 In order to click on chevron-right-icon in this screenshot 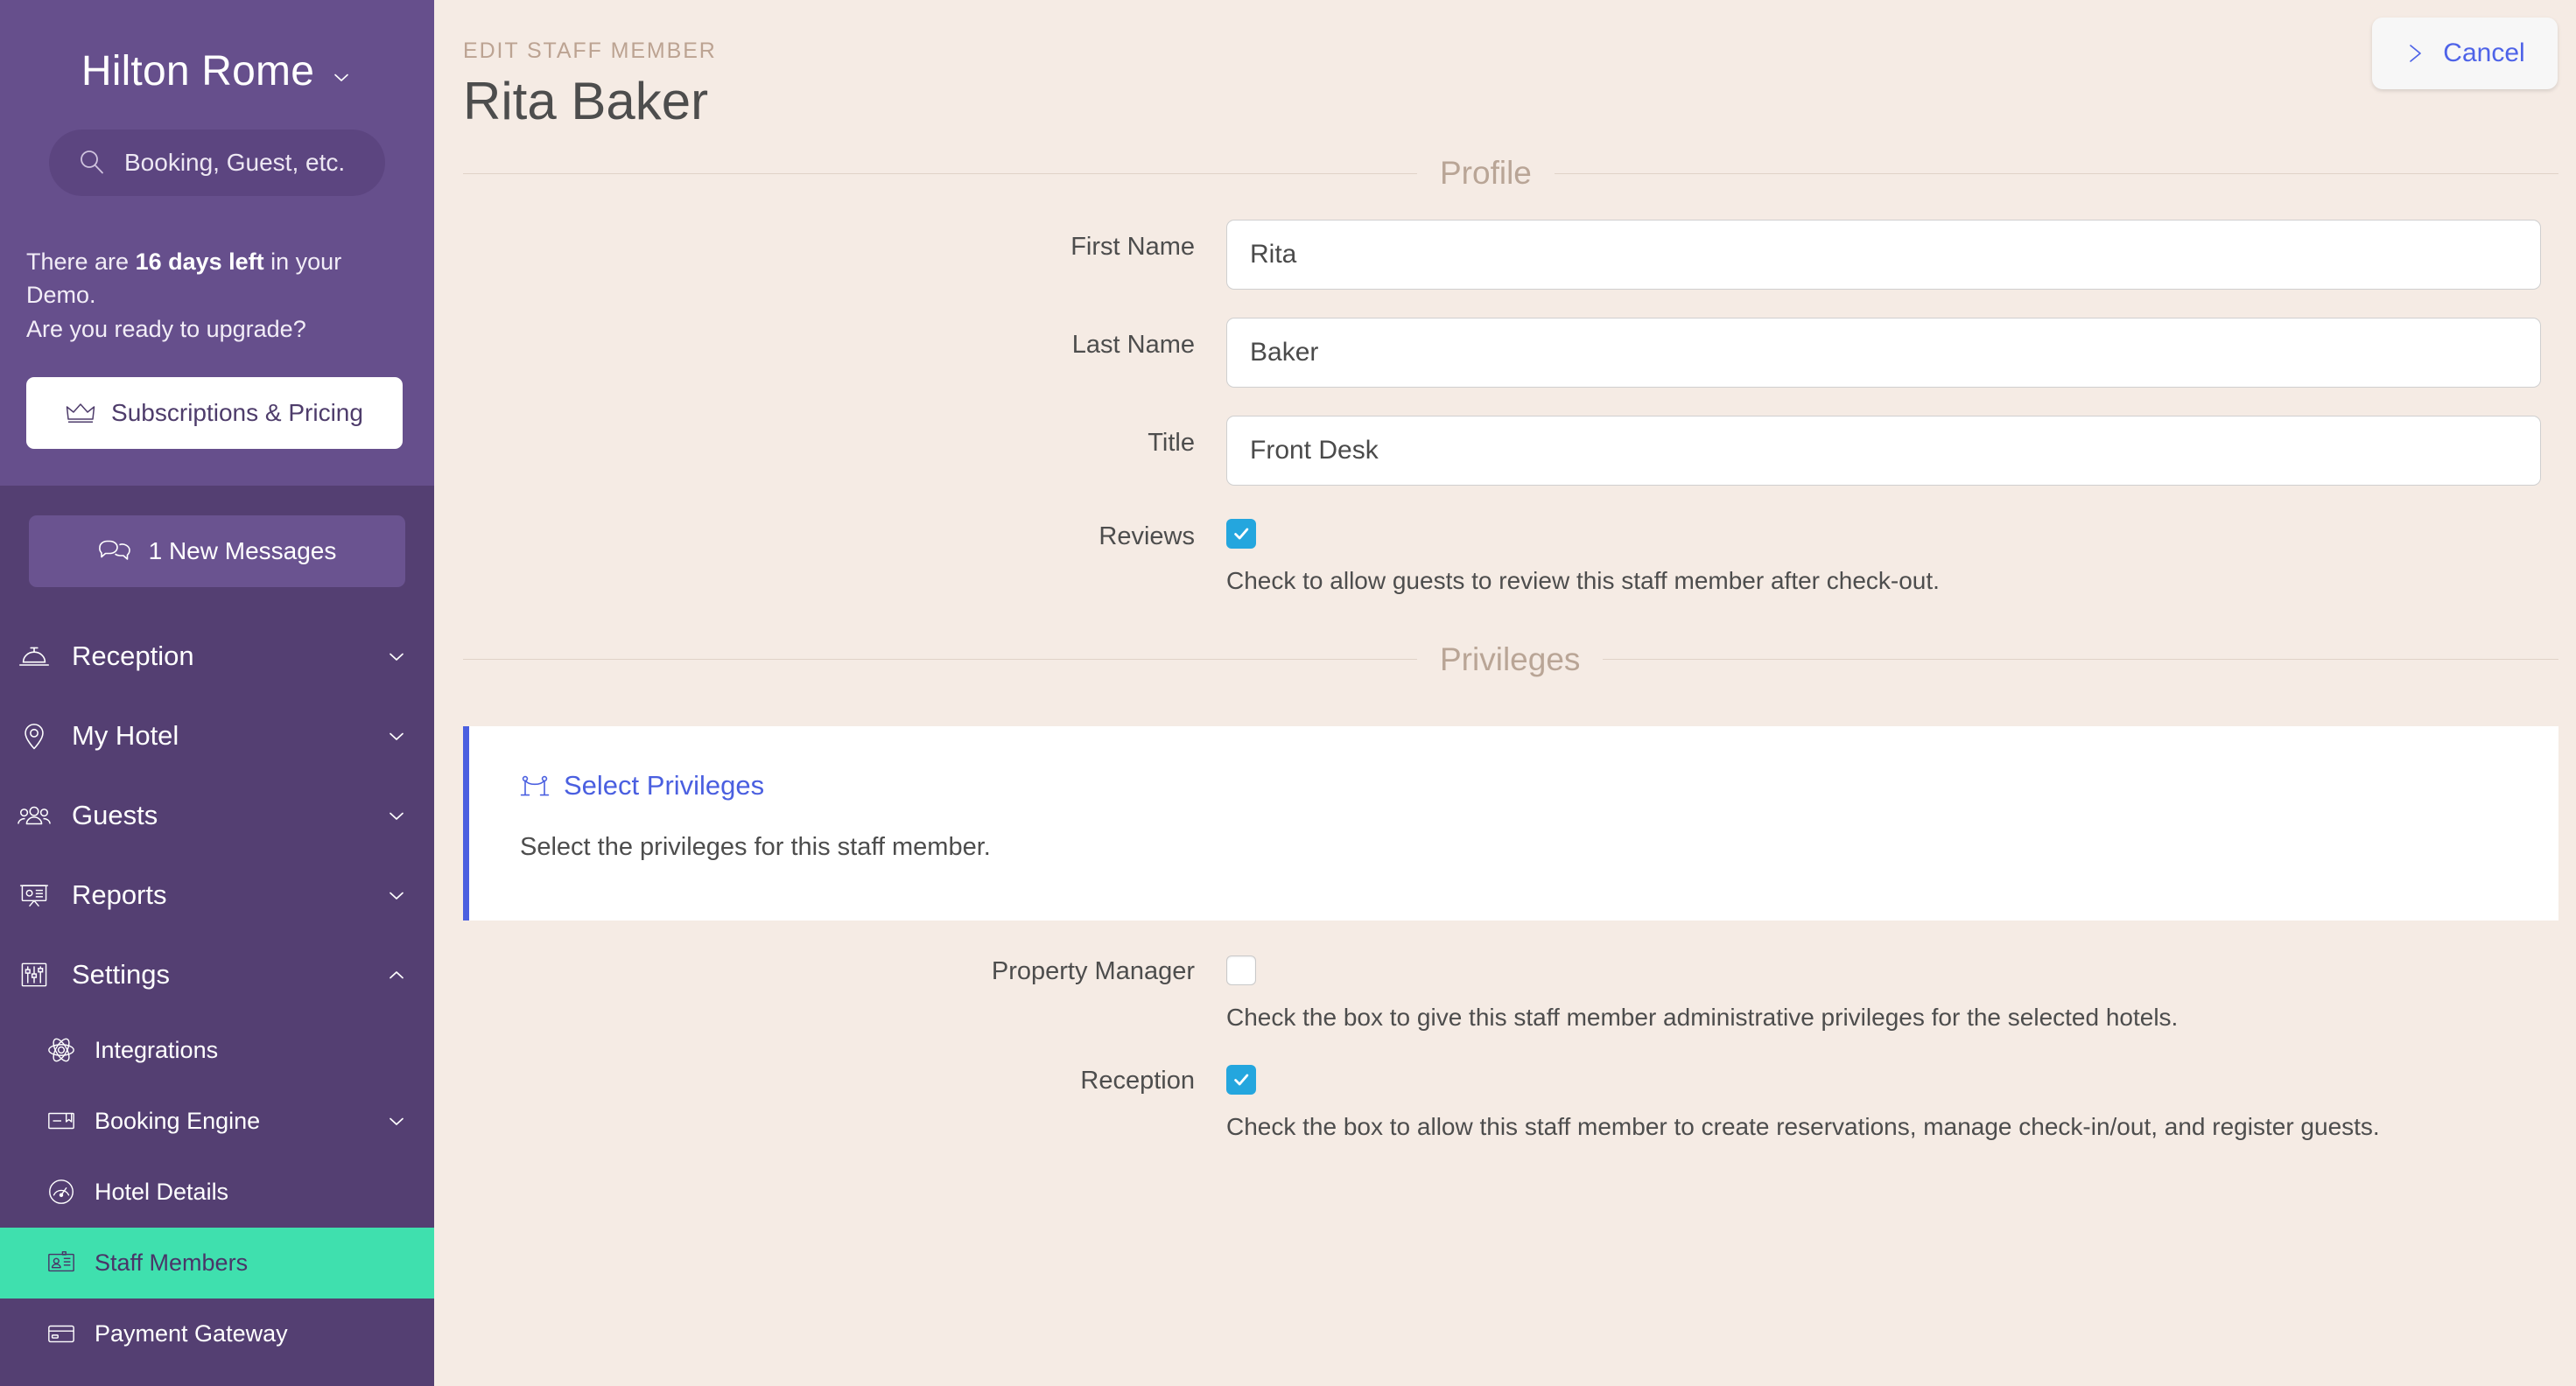, I will do `click(2416, 53)`.